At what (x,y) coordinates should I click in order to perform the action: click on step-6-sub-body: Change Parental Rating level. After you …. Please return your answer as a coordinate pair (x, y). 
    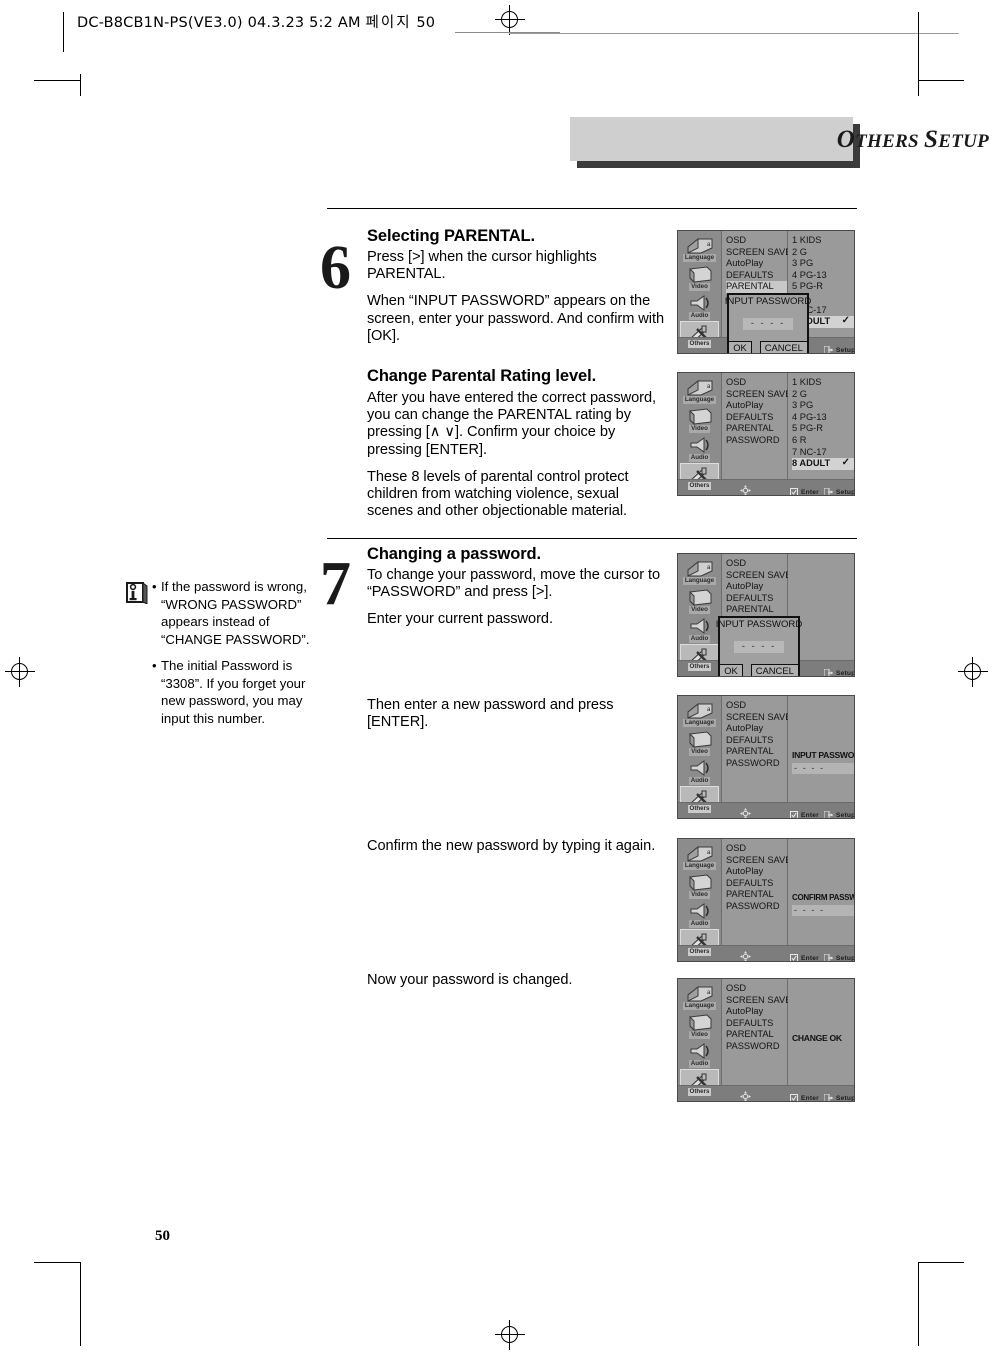
    Looking at the image, I should click on (517, 449).